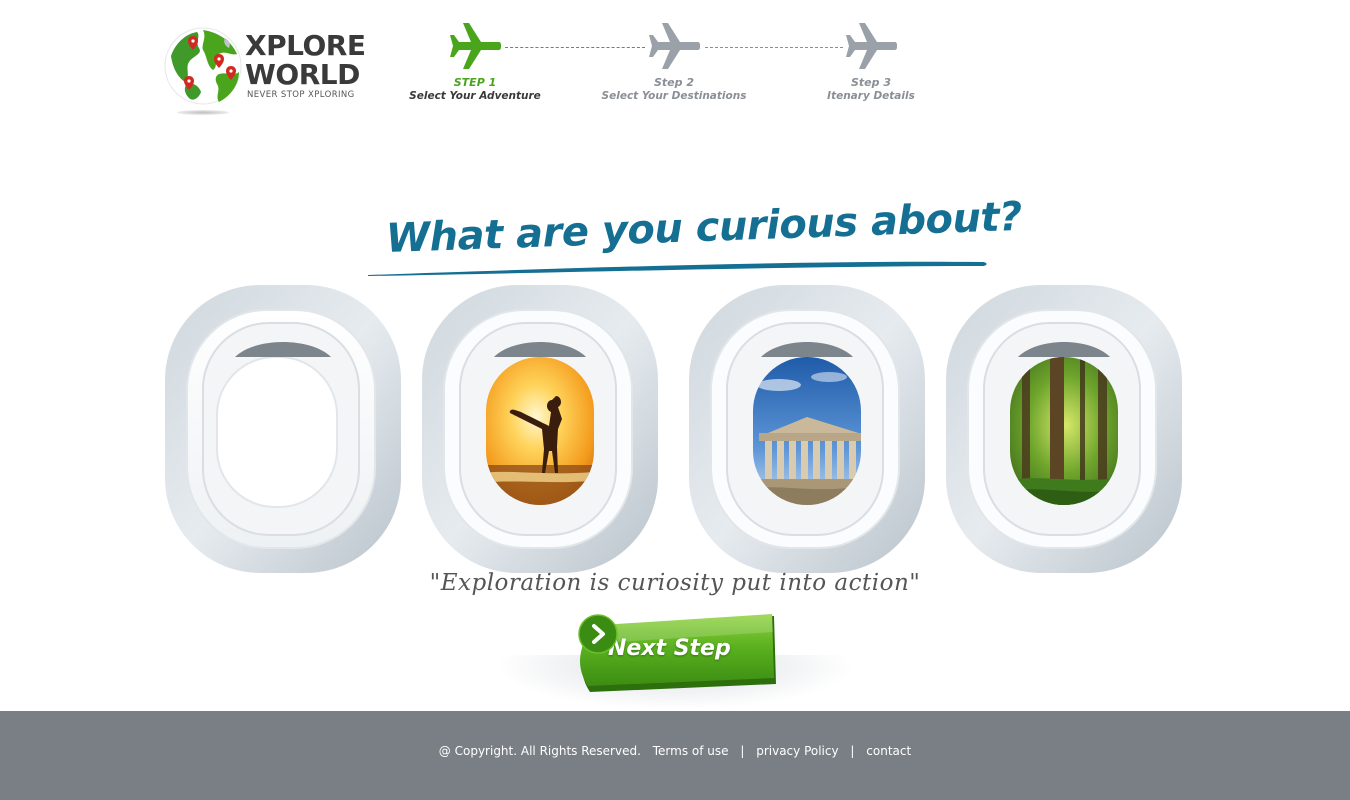  What do you see at coordinates (203, 66) in the screenshot?
I see `globe-logo-icon` at bounding box center [203, 66].